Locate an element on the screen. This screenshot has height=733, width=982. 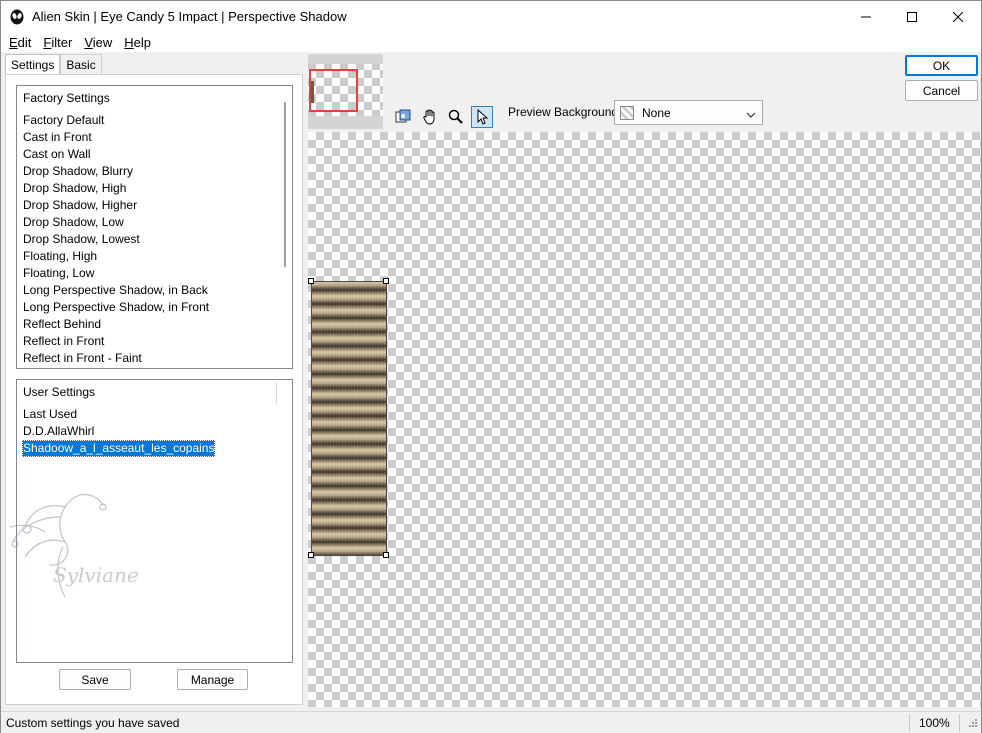
zoom-tool-button is located at coordinates (456, 117).